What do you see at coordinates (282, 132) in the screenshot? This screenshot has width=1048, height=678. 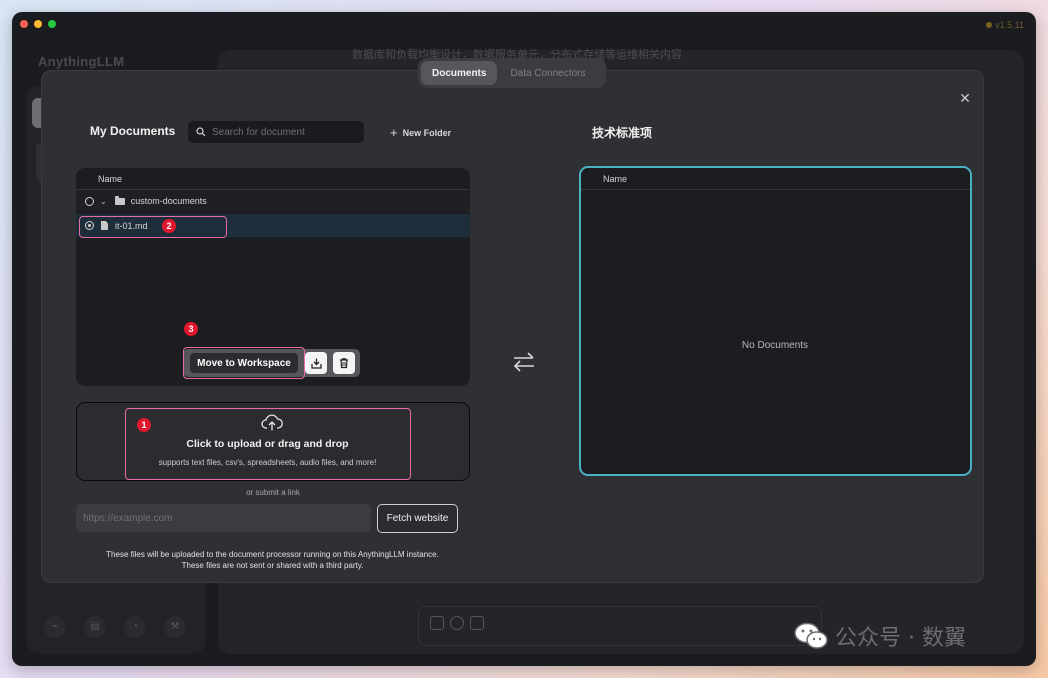 I see `search-input` at bounding box center [282, 132].